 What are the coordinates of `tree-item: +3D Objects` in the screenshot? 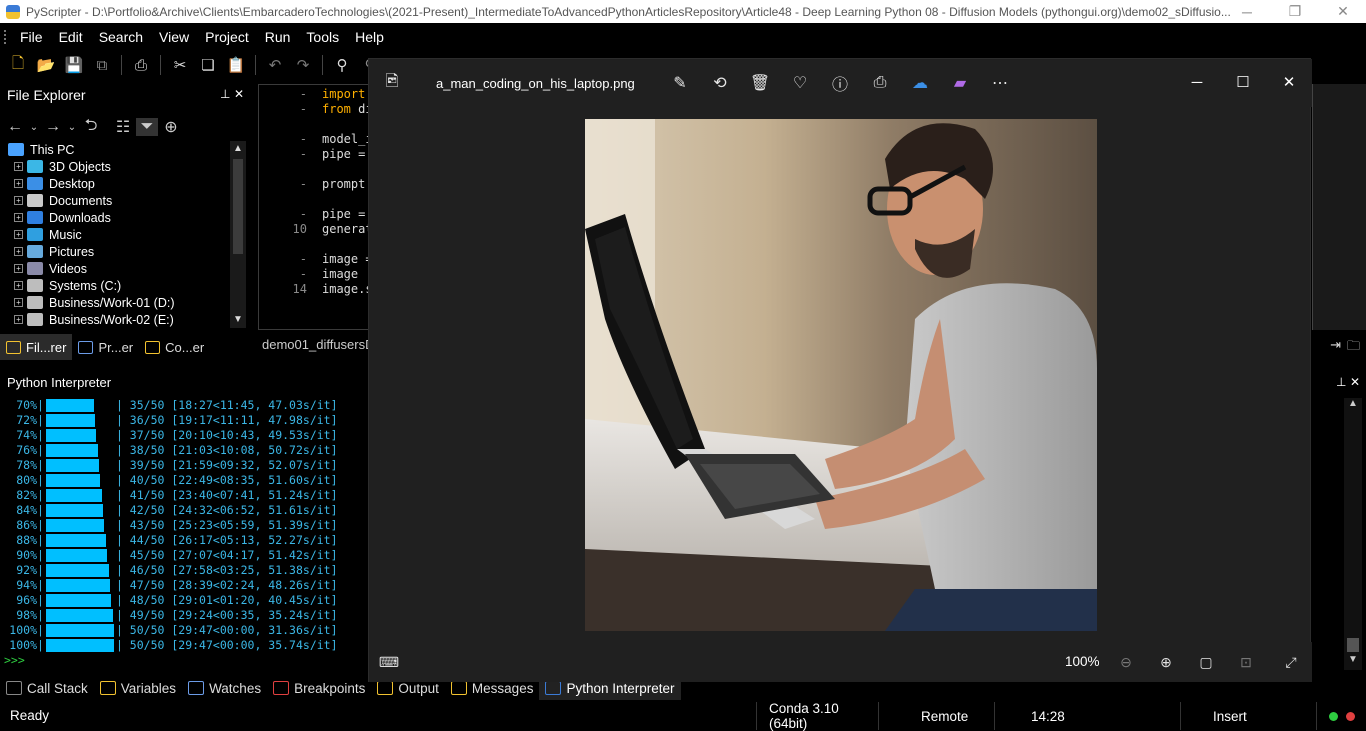 It's located at (118, 166).